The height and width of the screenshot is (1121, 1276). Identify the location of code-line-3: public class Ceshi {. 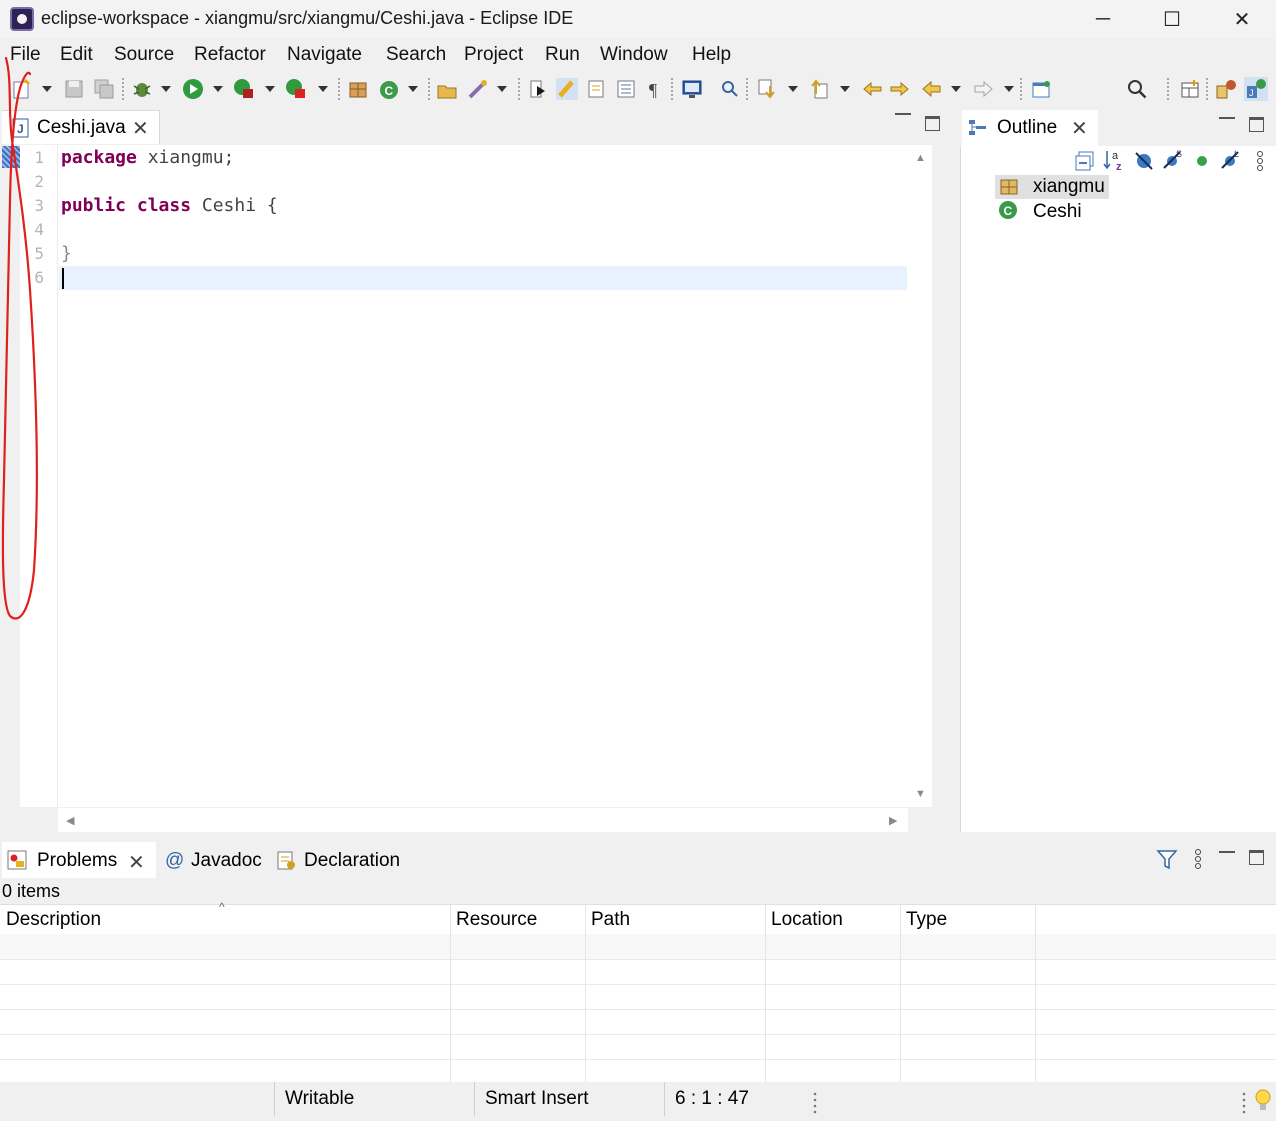
(169, 205).